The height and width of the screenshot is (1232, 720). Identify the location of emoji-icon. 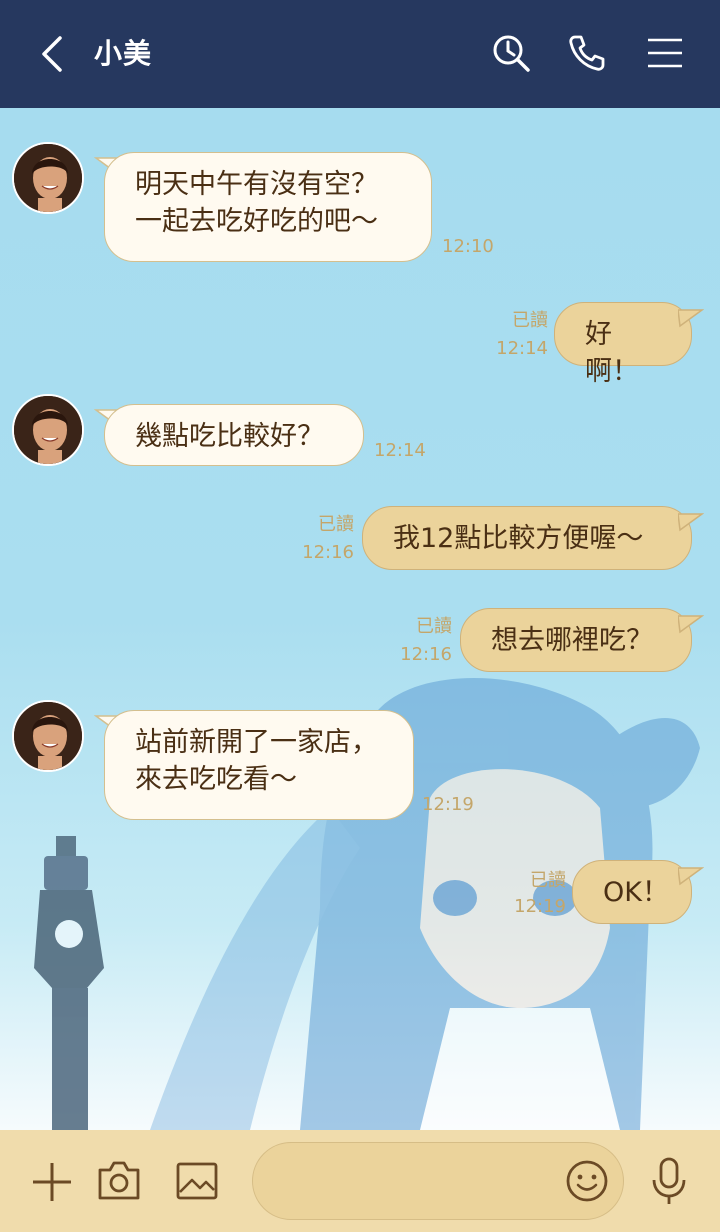
(587, 1181).